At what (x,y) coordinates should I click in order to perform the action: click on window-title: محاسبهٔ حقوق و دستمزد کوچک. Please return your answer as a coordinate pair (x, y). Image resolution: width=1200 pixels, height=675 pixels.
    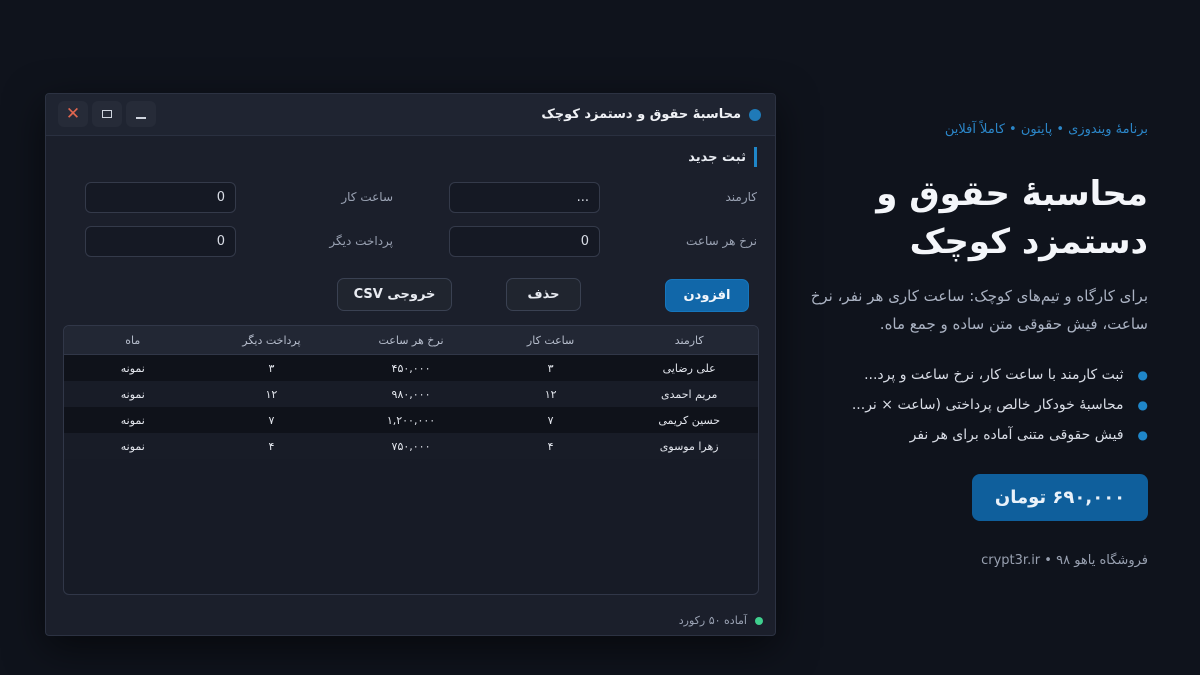
    Looking at the image, I should click on (641, 114).